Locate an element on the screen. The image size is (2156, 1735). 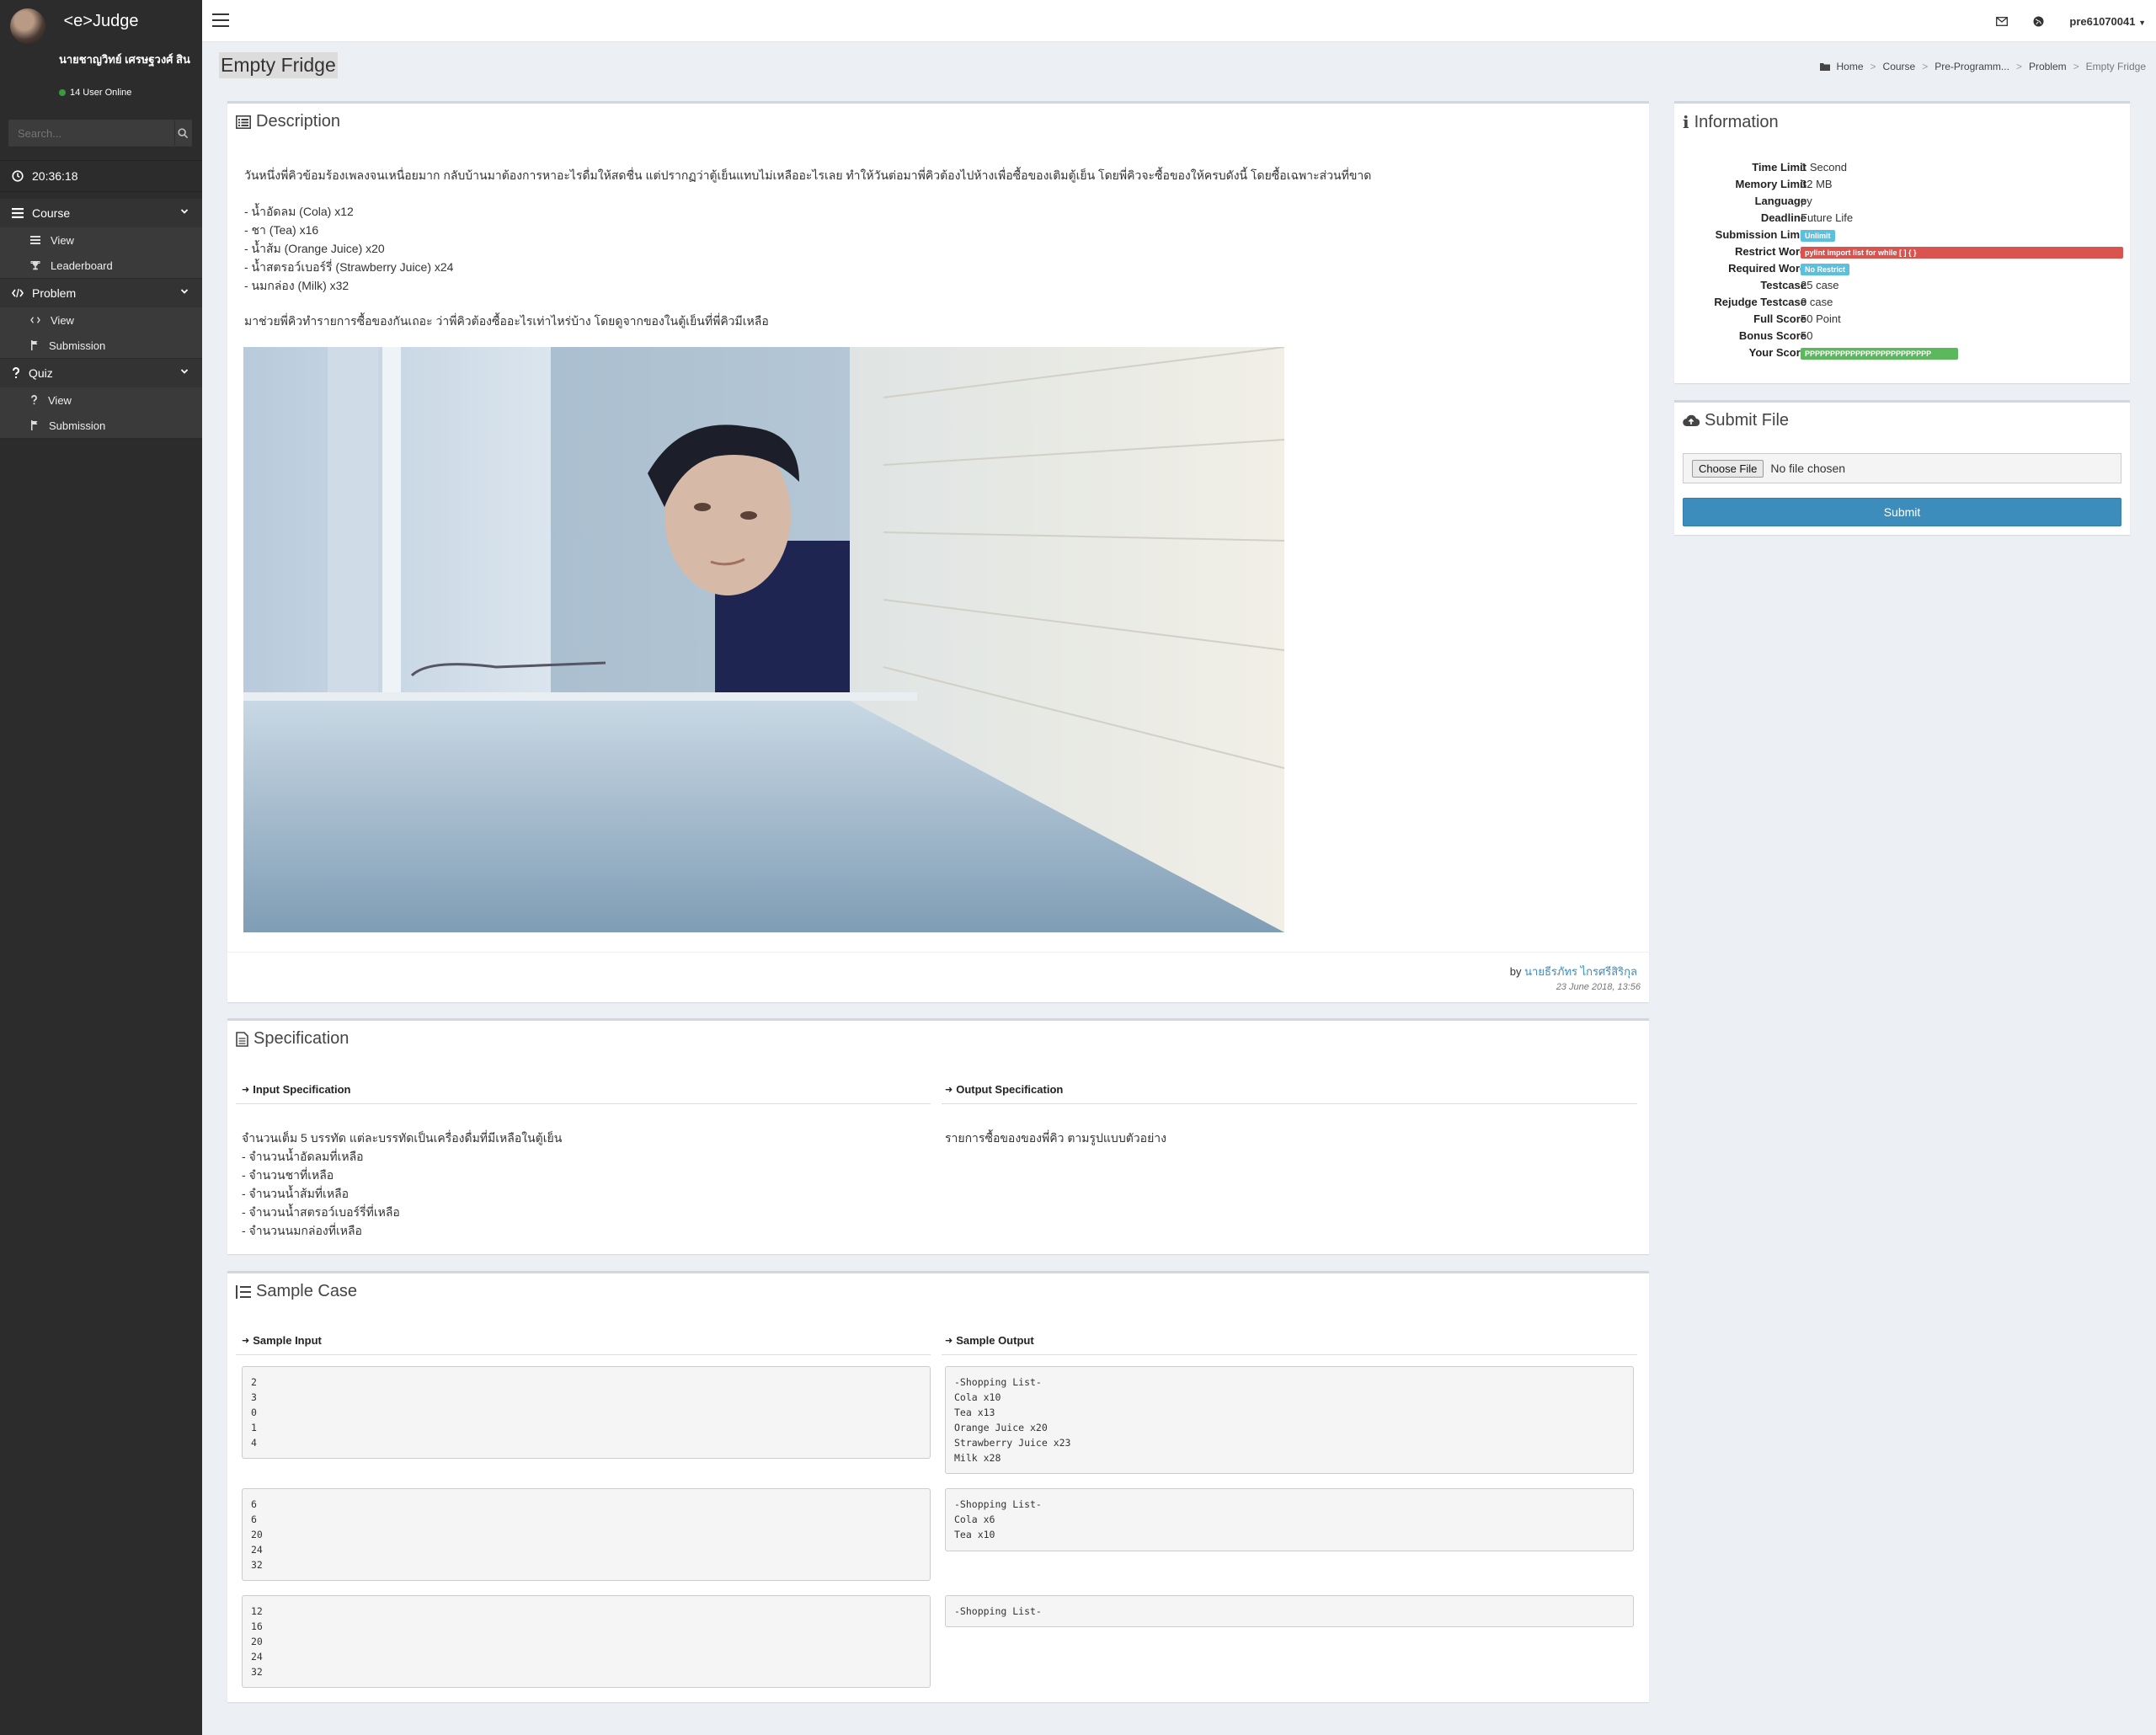
envelope-icon is located at coordinates (2002, 21).